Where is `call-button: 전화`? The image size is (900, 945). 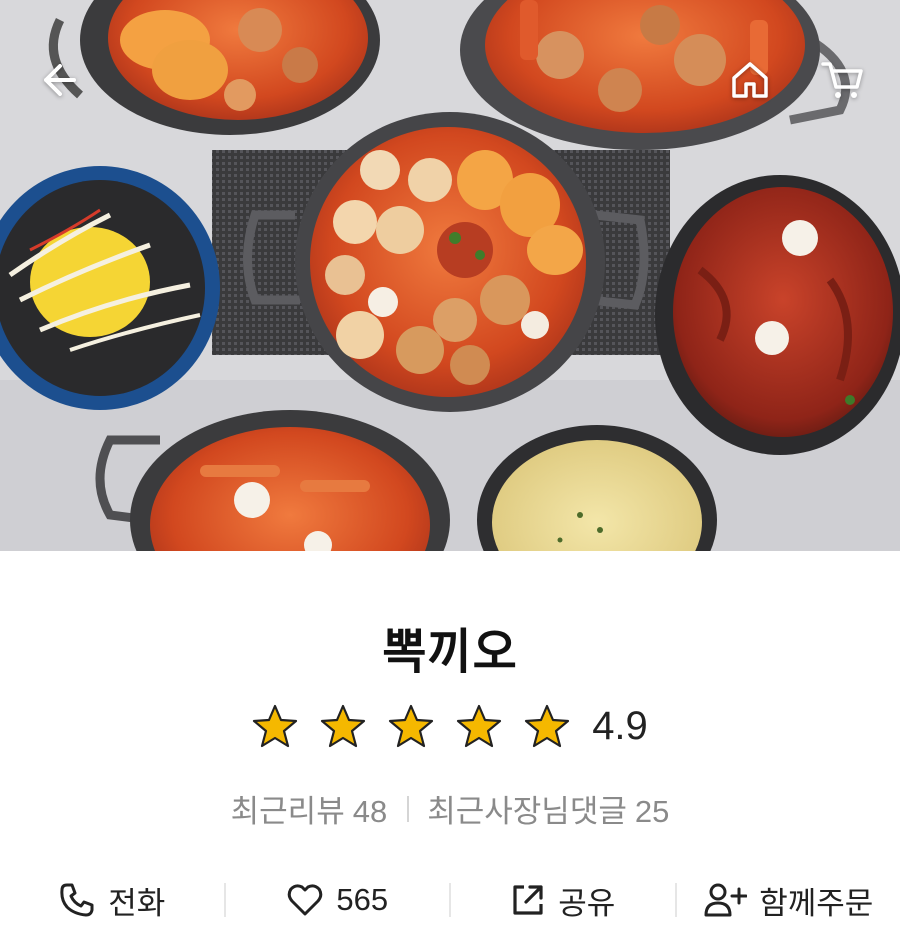 call-button: 전화 is located at coordinates (112, 900).